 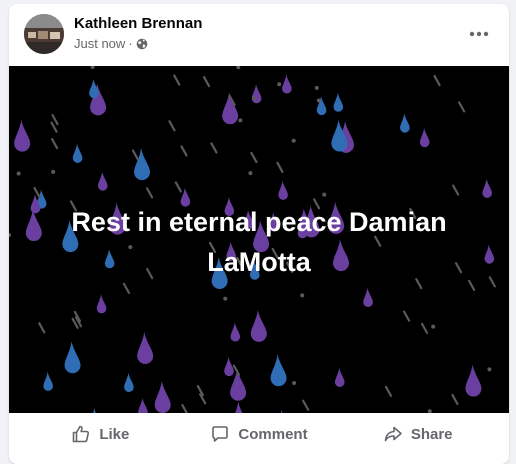 I want to click on comment-icon, so click(x=220, y=434).